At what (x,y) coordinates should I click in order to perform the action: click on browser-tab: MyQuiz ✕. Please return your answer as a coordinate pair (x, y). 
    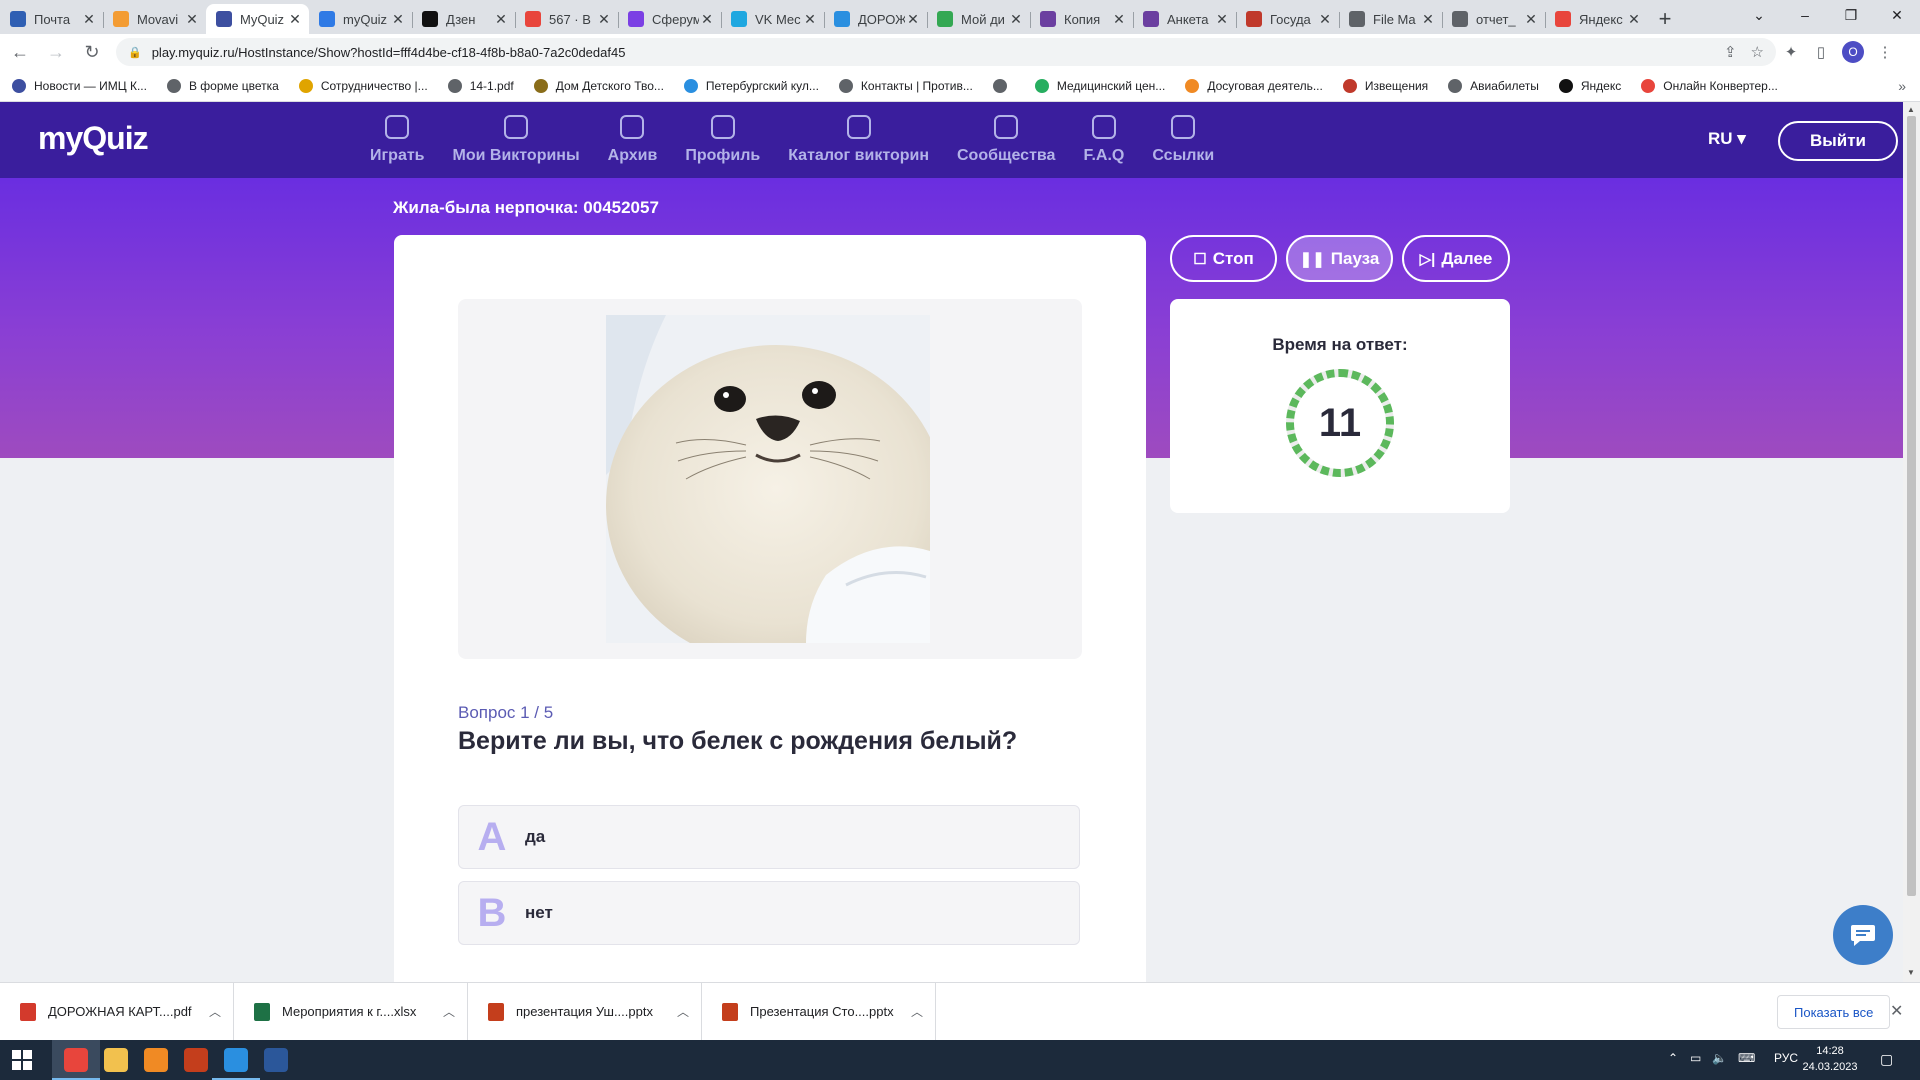
    Looking at the image, I should click on (257, 19).